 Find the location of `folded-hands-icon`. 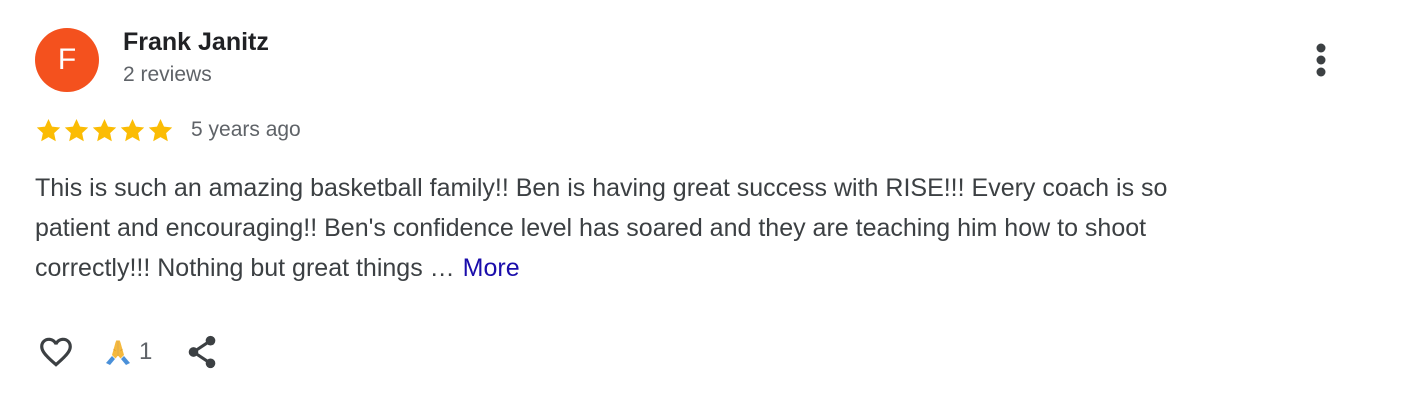

folded-hands-icon is located at coordinates (118, 352).